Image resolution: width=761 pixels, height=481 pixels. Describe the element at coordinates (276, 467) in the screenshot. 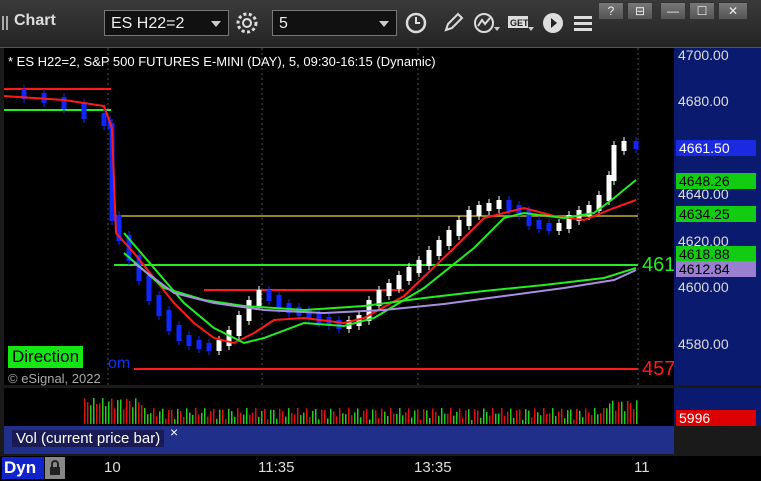

I see `time-tick-label: 11:35` at that location.